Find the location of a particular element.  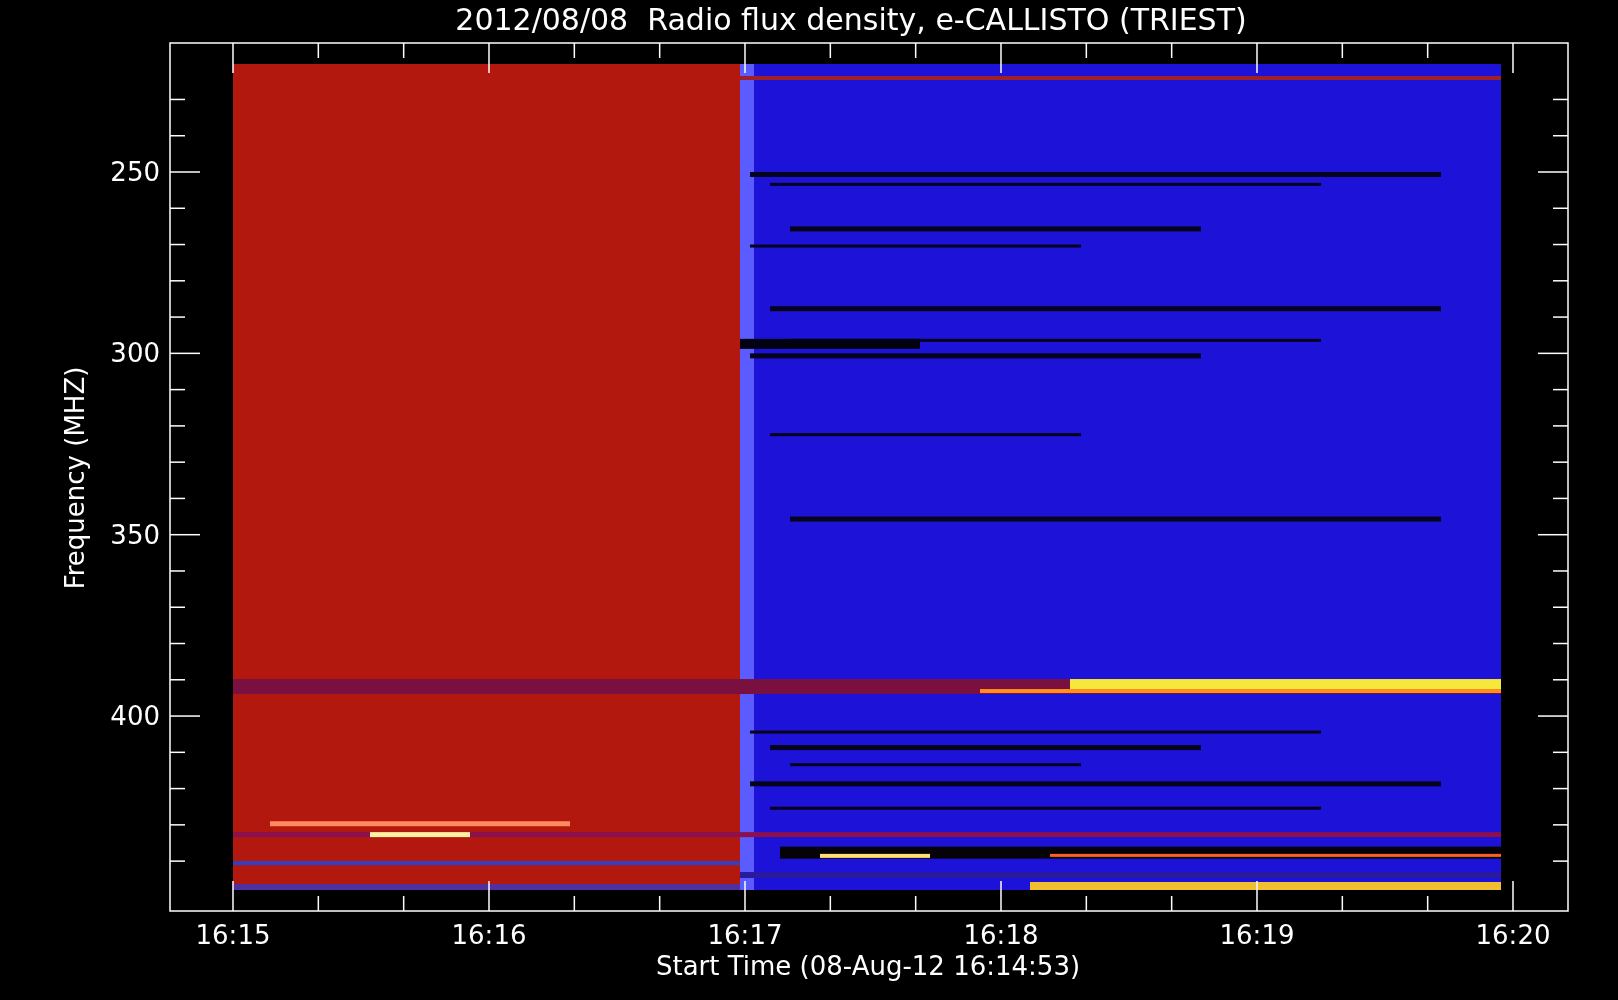

tick-label: 16:19 is located at coordinates (1257, 935).